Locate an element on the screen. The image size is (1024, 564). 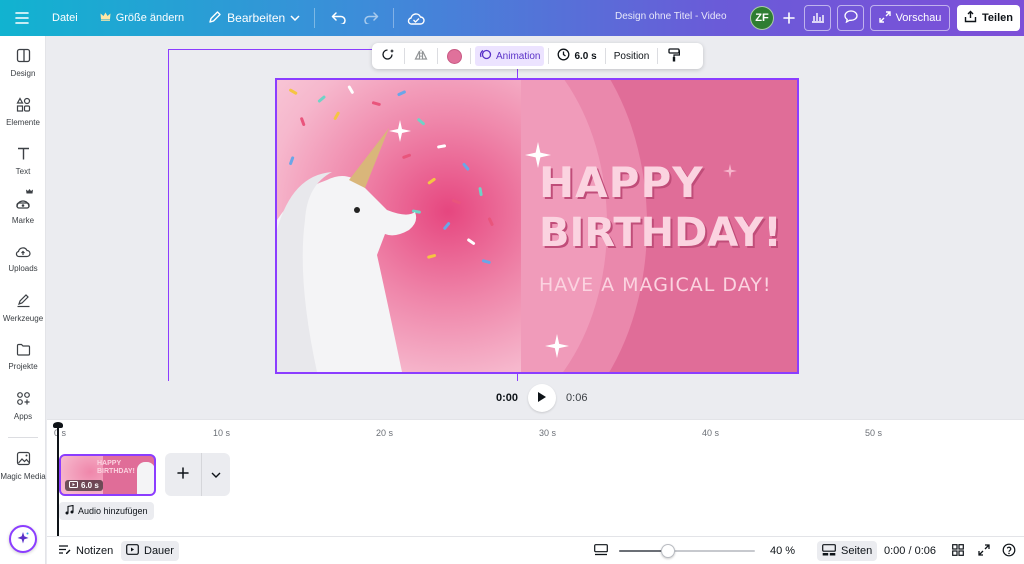
magic-media-icon is located at coordinates (23, 460).